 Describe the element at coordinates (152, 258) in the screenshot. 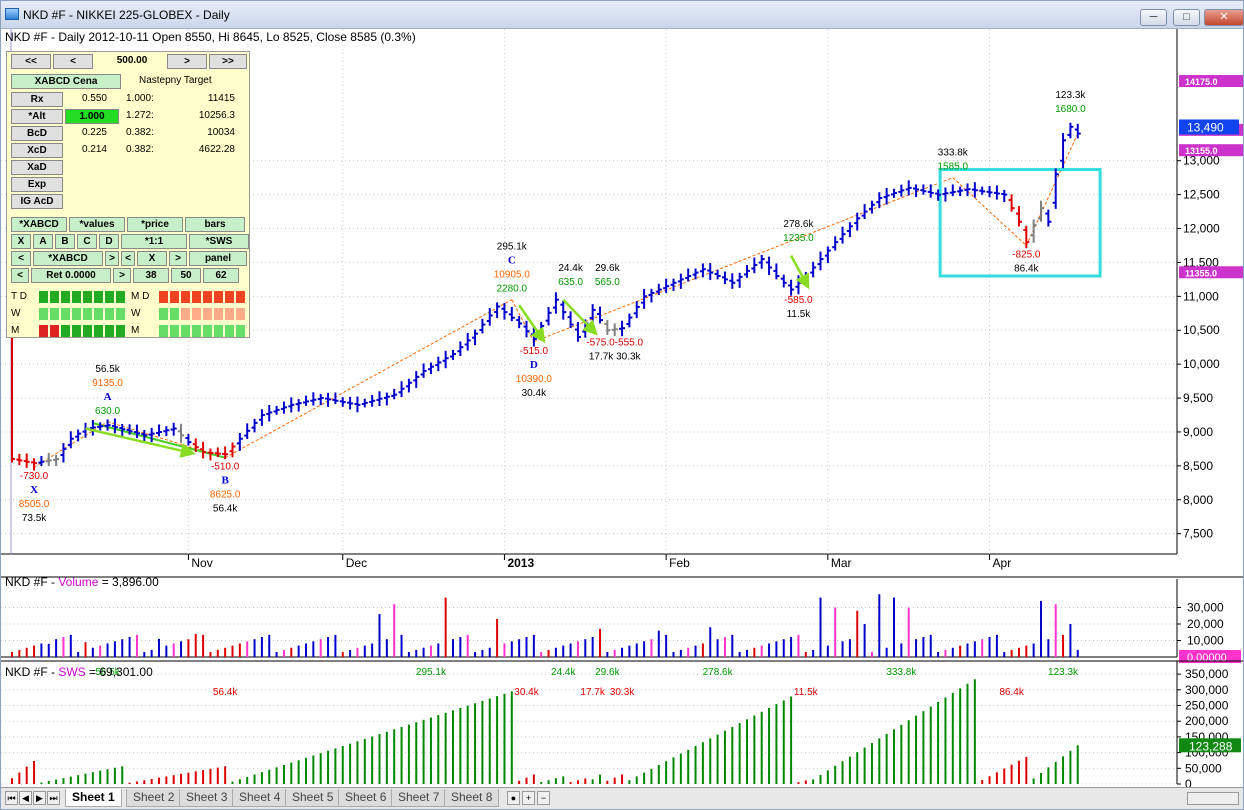

I see `xabcd-select-button: X` at that location.